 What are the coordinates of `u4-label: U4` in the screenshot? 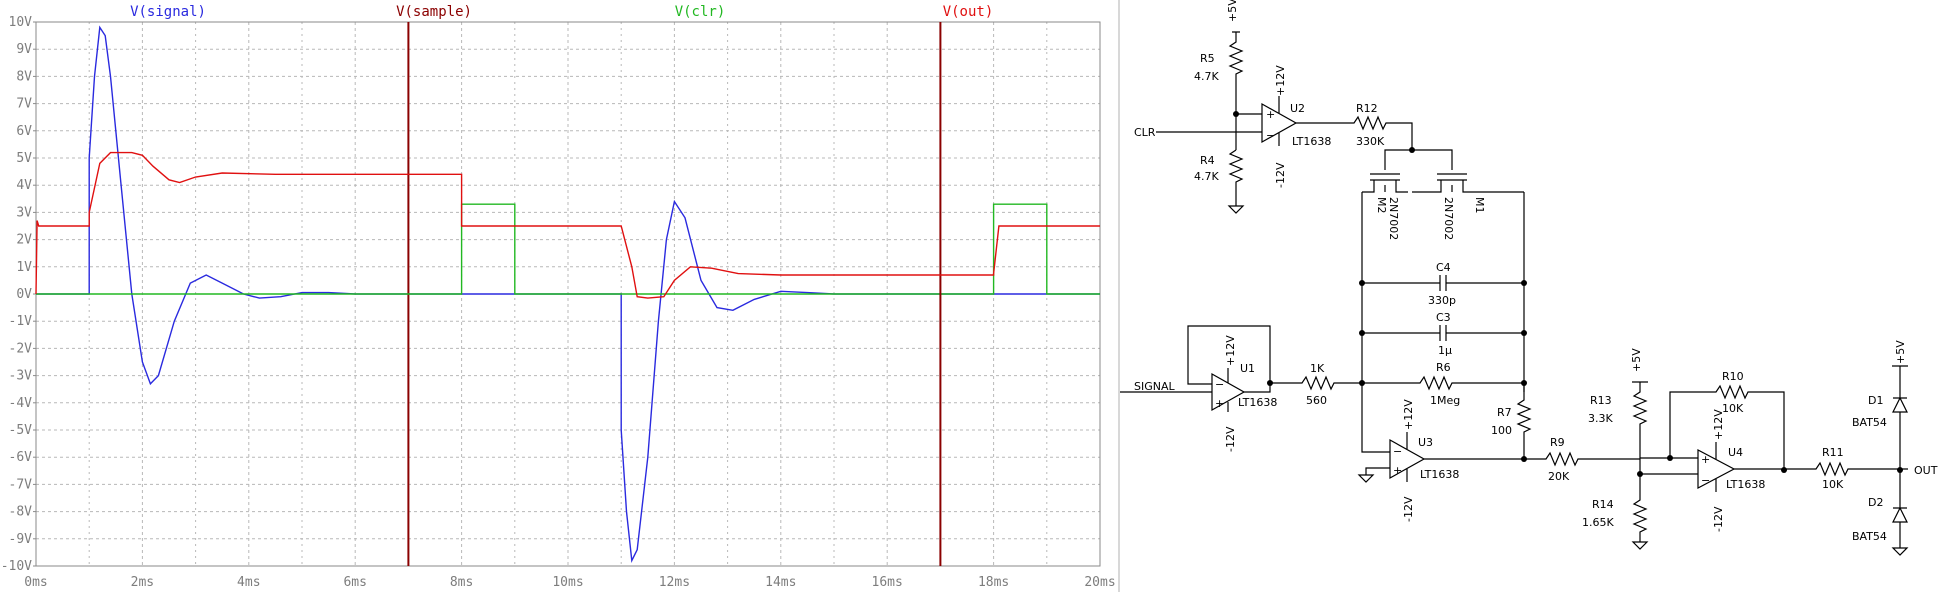 It's located at (1735, 452).